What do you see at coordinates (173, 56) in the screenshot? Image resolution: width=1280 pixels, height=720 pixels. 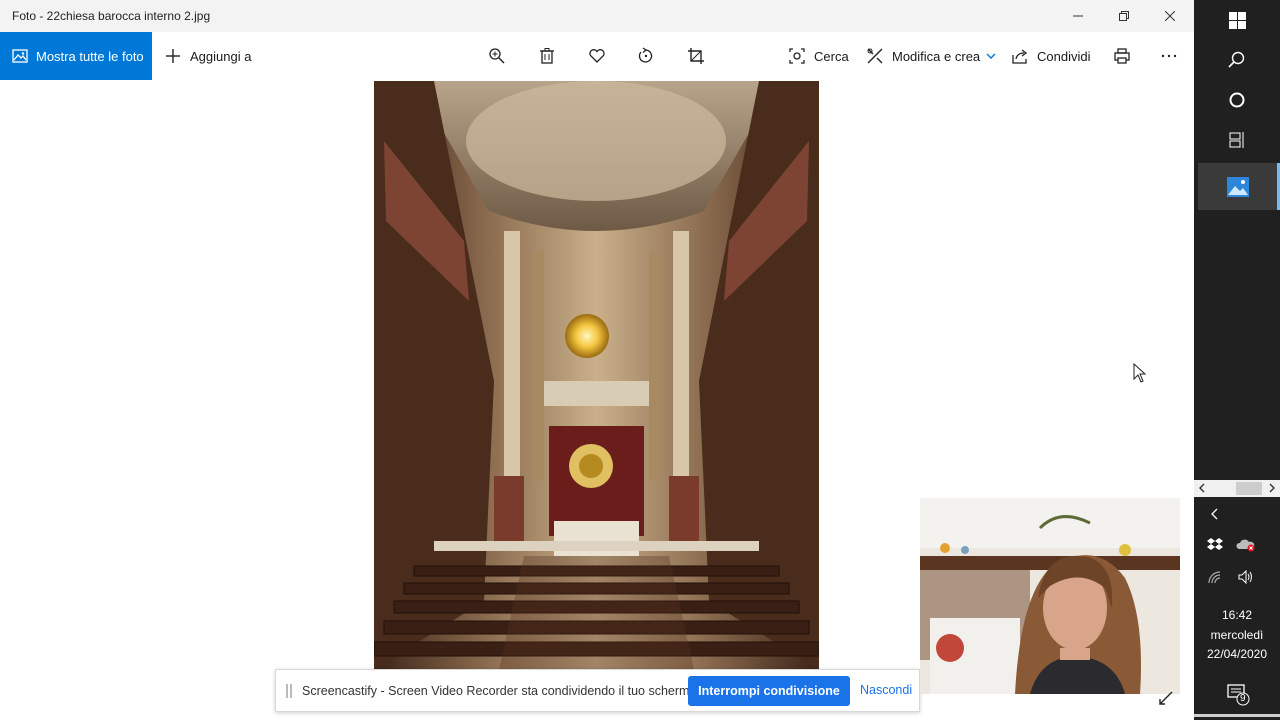 I see `plus-icon` at bounding box center [173, 56].